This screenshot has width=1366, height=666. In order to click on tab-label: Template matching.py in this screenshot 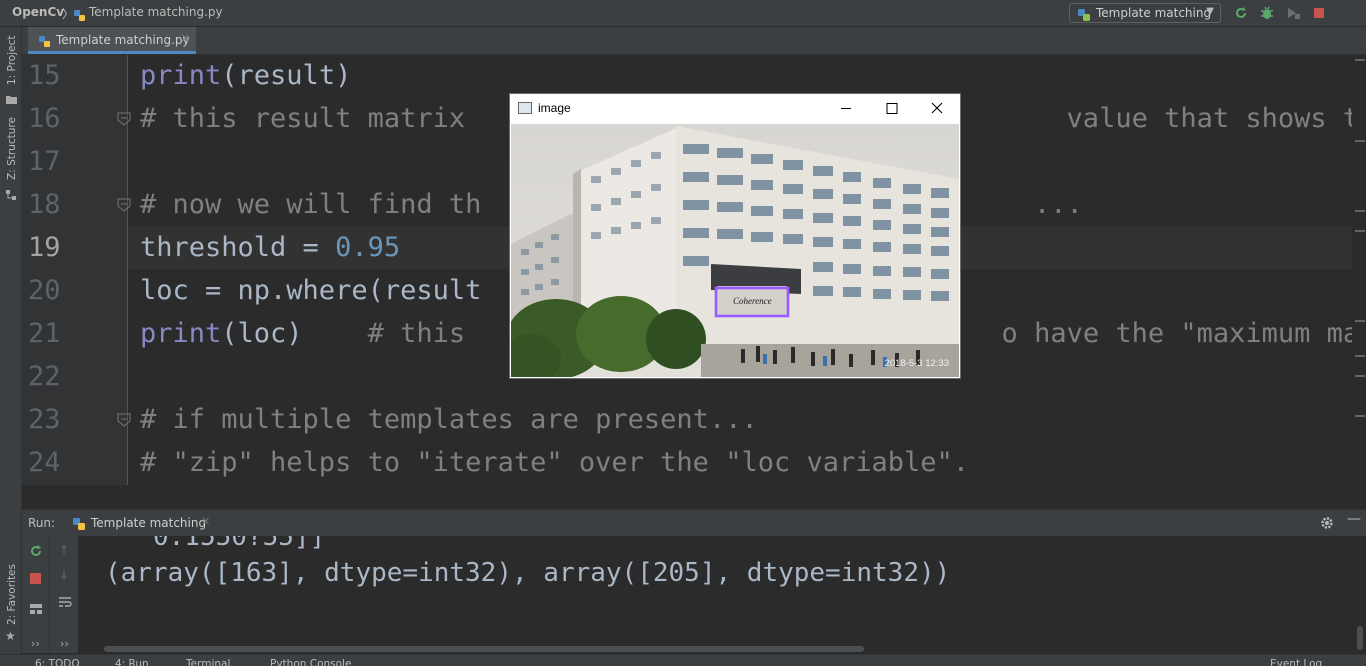, I will do `click(123, 40)`.